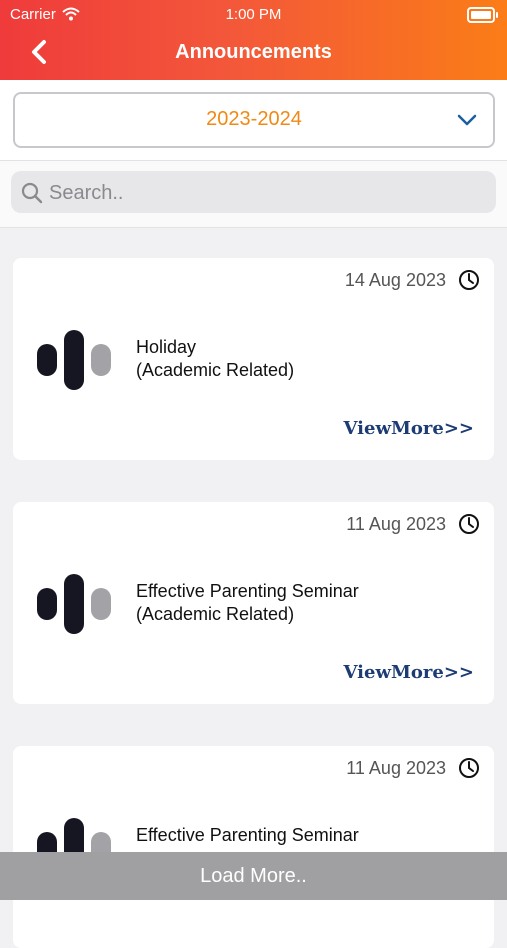 Image resolution: width=507 pixels, height=948 pixels. Describe the element at coordinates (264, 193) in the screenshot. I see `search-input` at that location.